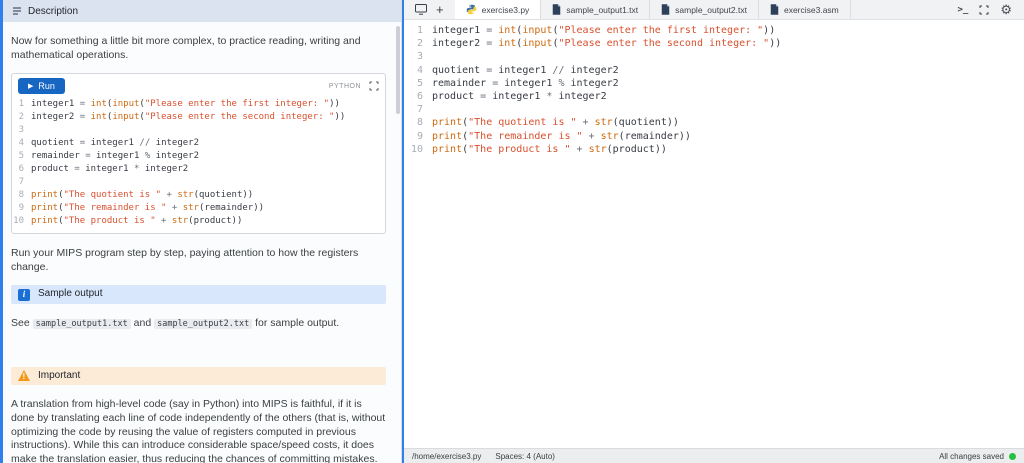  What do you see at coordinates (811, 9) in the screenshot?
I see `tab-label: exercise3.asm` at bounding box center [811, 9].